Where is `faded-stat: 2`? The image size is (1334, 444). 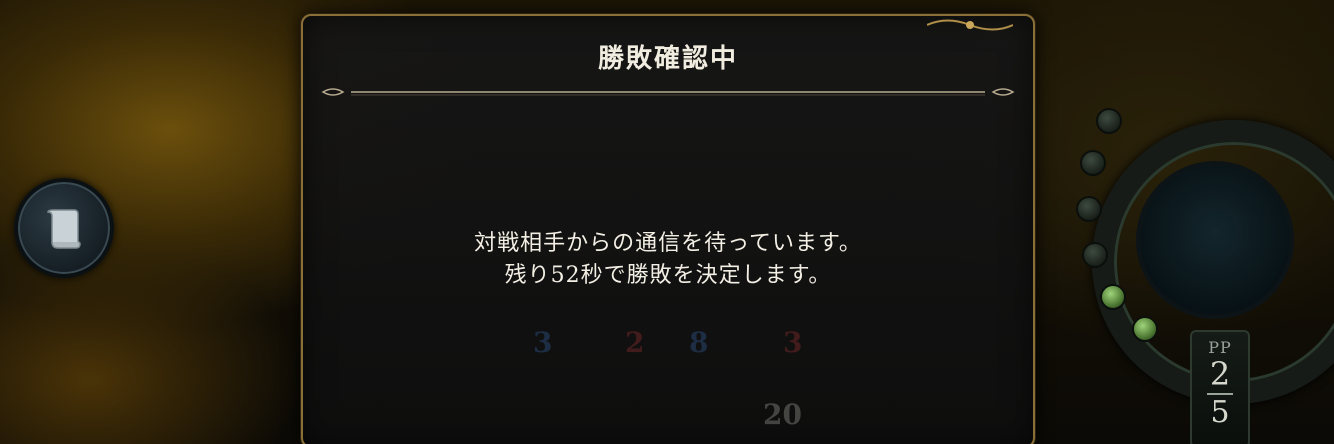
faded-stat: 2 is located at coordinates (635, 342).